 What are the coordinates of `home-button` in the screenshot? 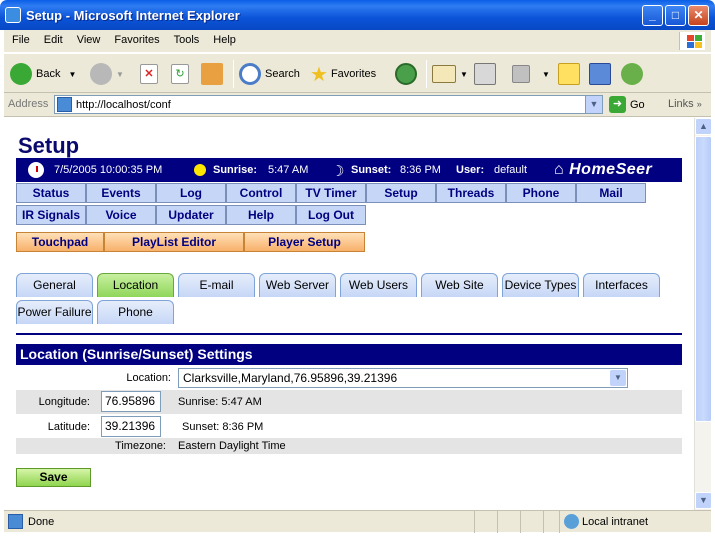 It's located at (214, 74).